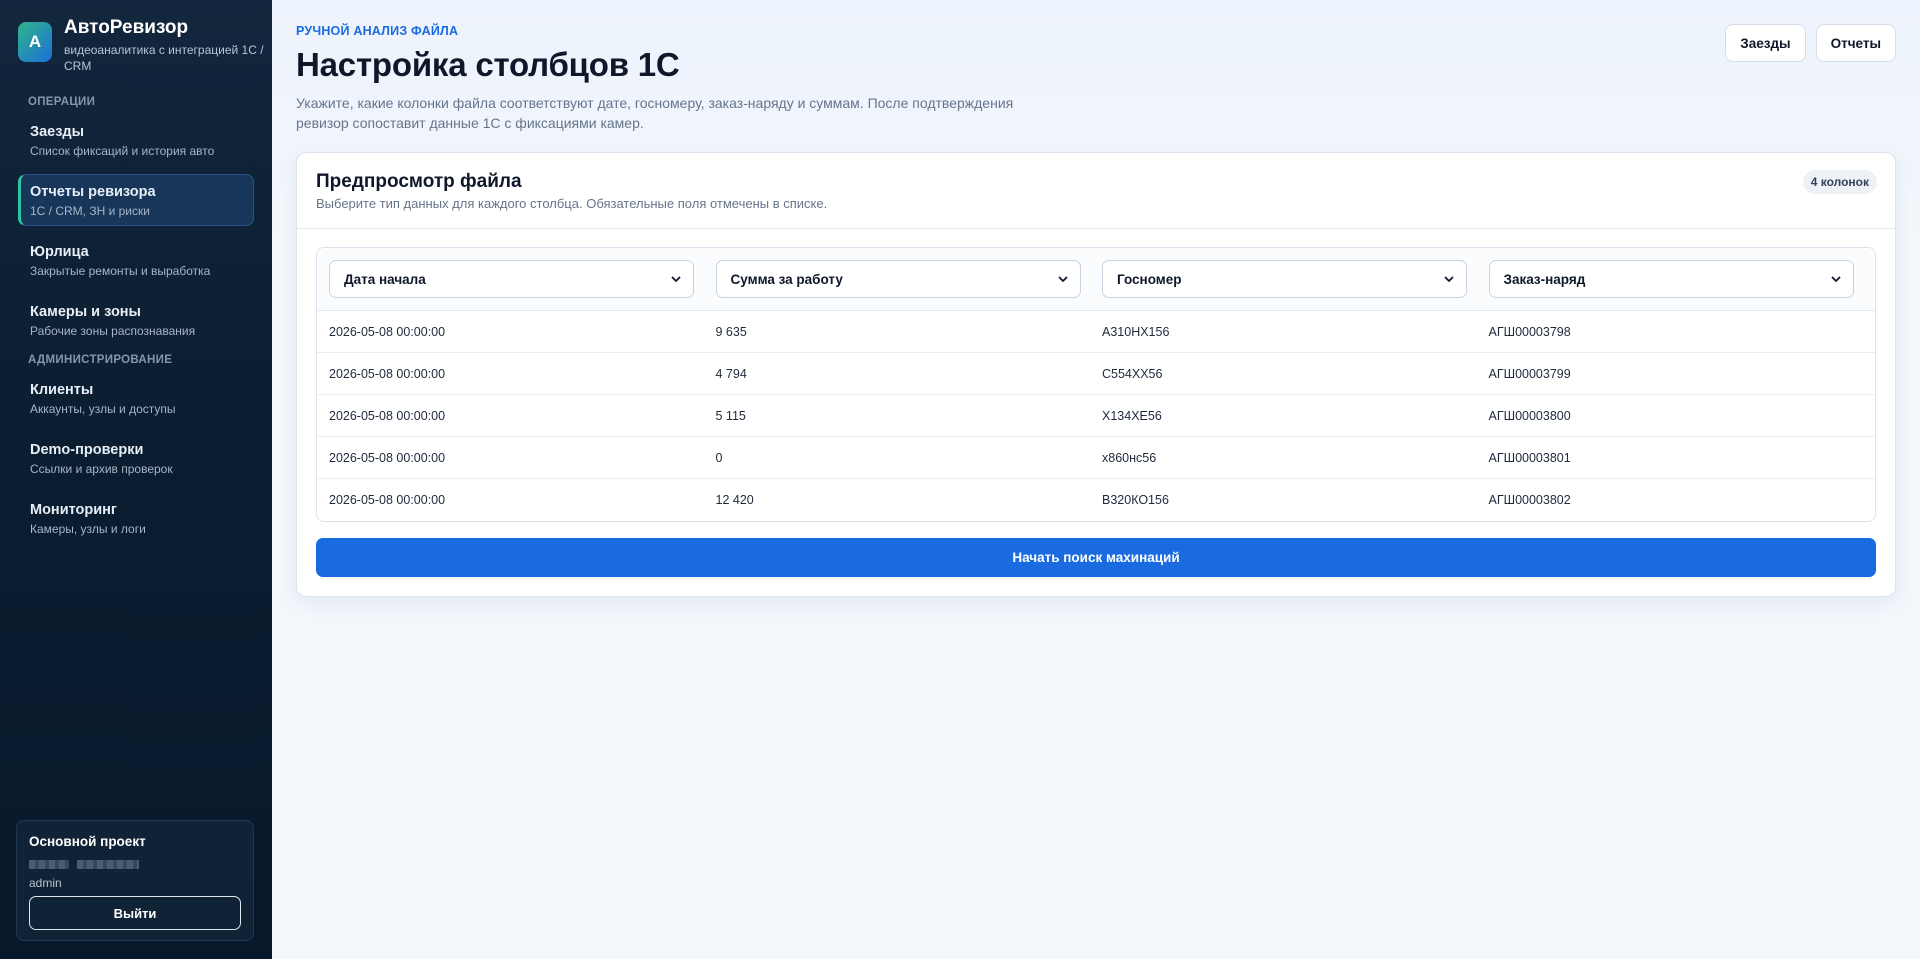  Describe the element at coordinates (45, 883) in the screenshot. I see `project-user: admin` at that location.